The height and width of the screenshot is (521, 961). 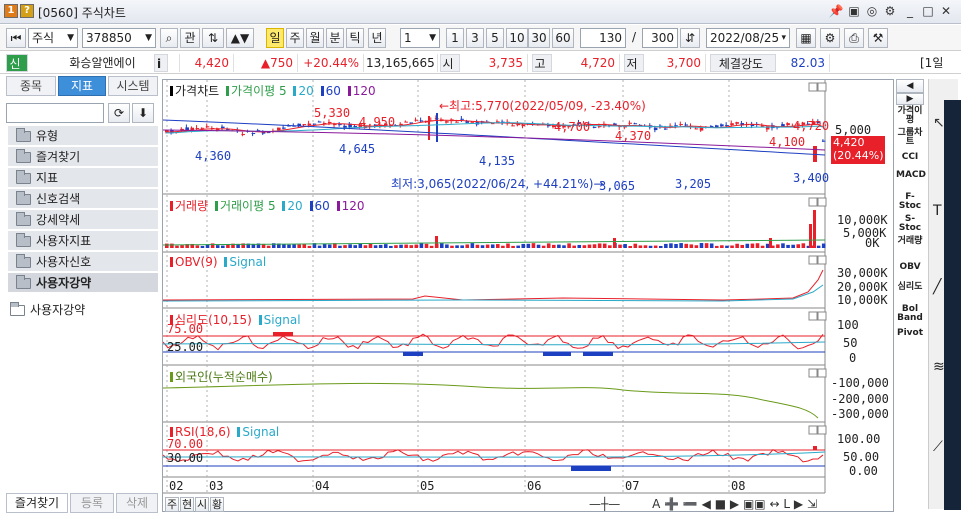 What do you see at coordinates (137, 503) in the screenshot?
I see `delete-button: 삭제` at bounding box center [137, 503].